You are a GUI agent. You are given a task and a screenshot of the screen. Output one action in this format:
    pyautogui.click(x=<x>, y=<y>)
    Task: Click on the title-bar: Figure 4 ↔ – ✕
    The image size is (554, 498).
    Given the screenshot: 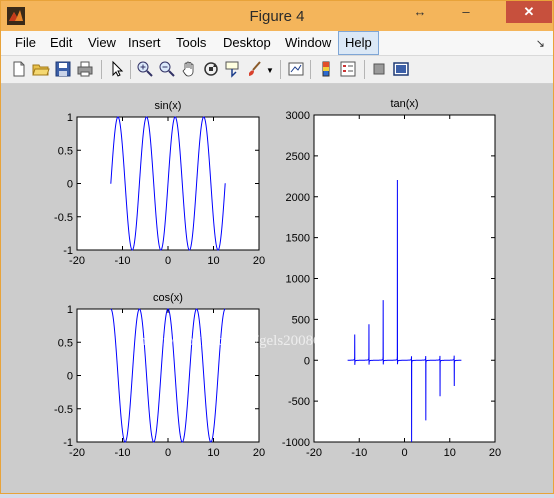 What is the action you would take?
    pyautogui.click(x=277, y=16)
    